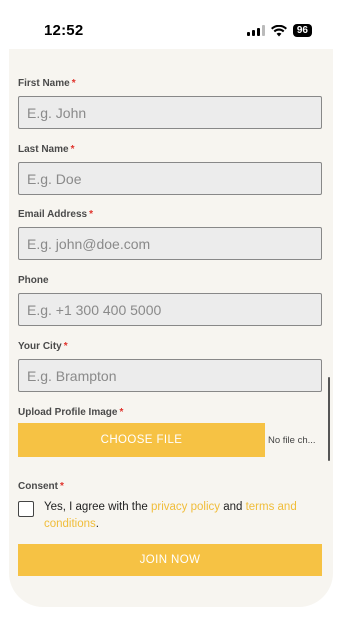 The width and height of the screenshot is (342, 617). What do you see at coordinates (71, 412) in the screenshot?
I see `upload-label: Upload Profile Image *` at bounding box center [71, 412].